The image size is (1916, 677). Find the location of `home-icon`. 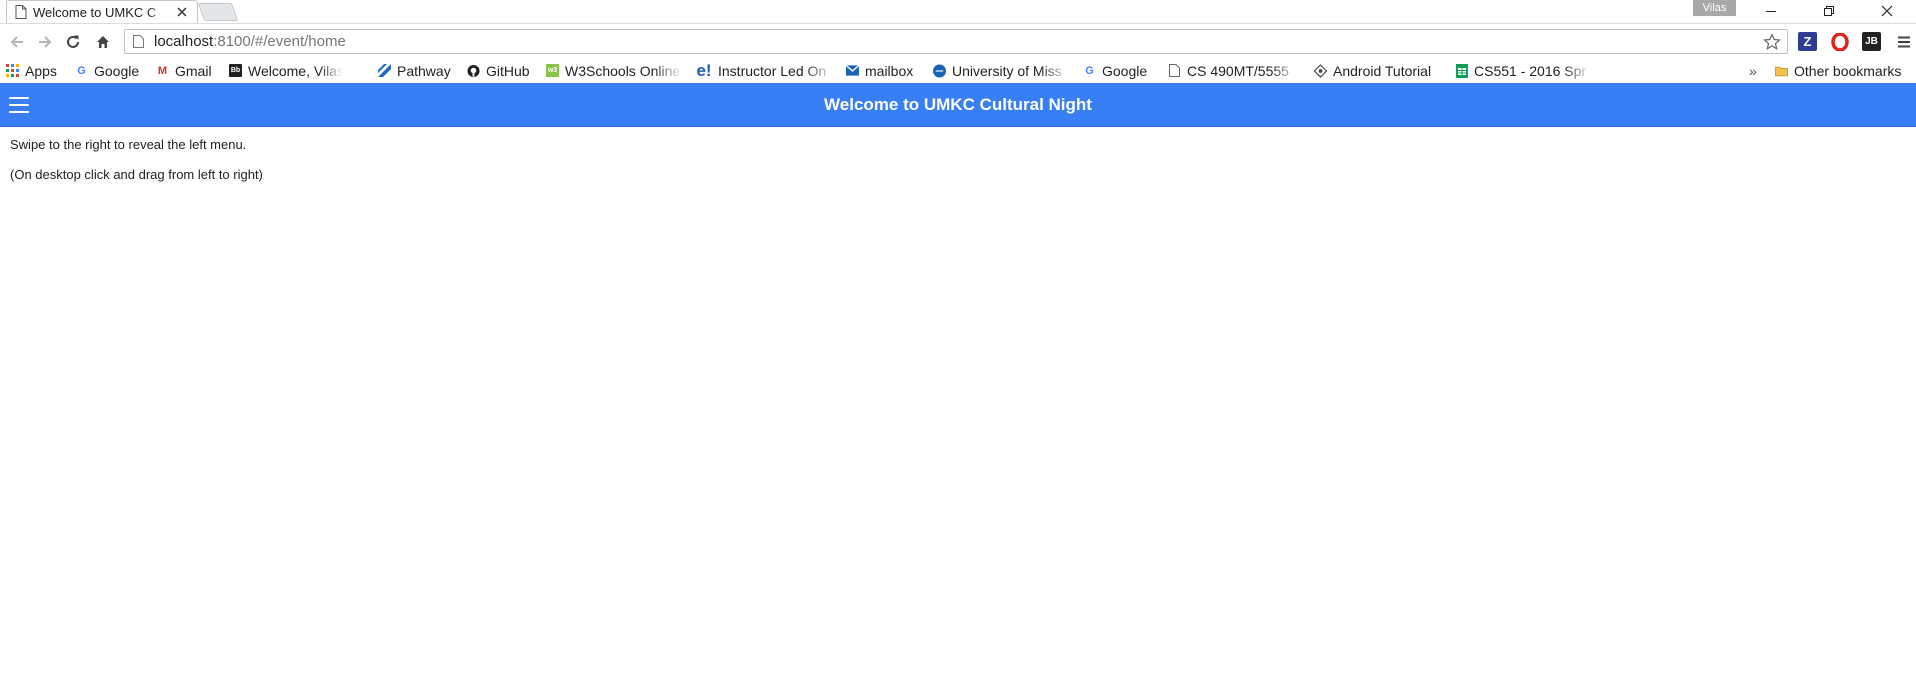

home-icon is located at coordinates (103, 42).